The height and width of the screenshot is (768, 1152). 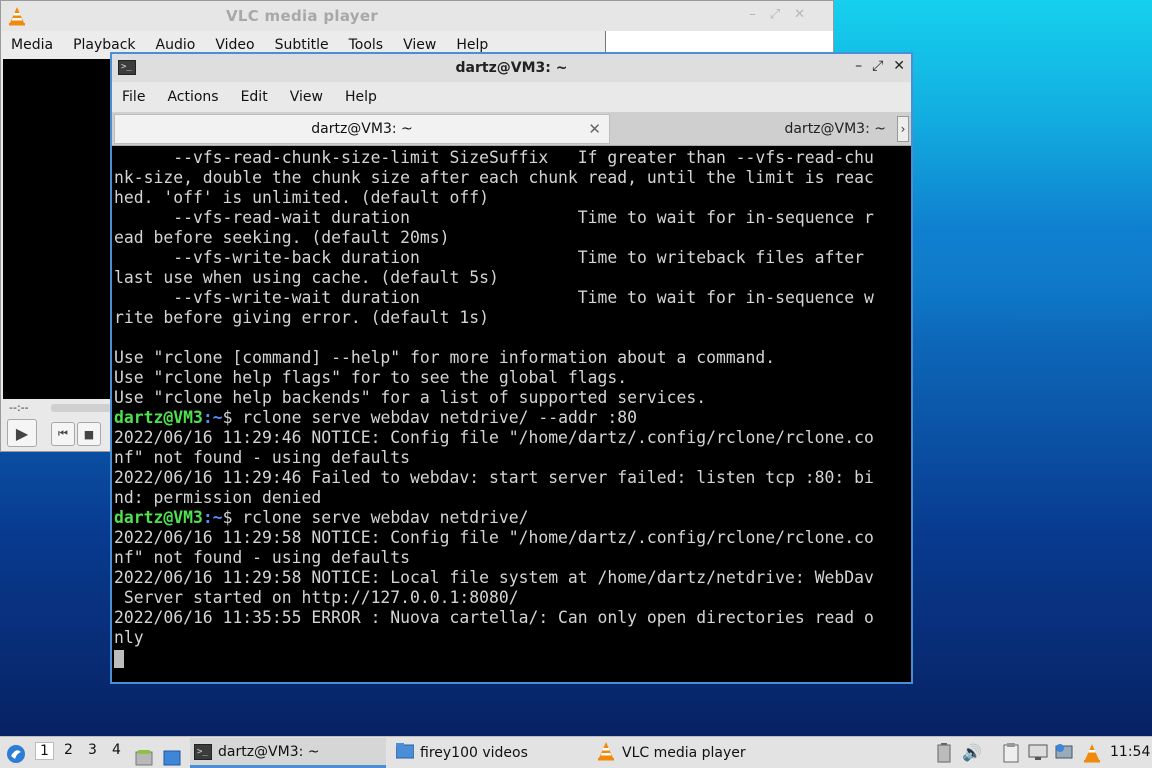 I want to click on network-icon, so click(x=1038, y=754).